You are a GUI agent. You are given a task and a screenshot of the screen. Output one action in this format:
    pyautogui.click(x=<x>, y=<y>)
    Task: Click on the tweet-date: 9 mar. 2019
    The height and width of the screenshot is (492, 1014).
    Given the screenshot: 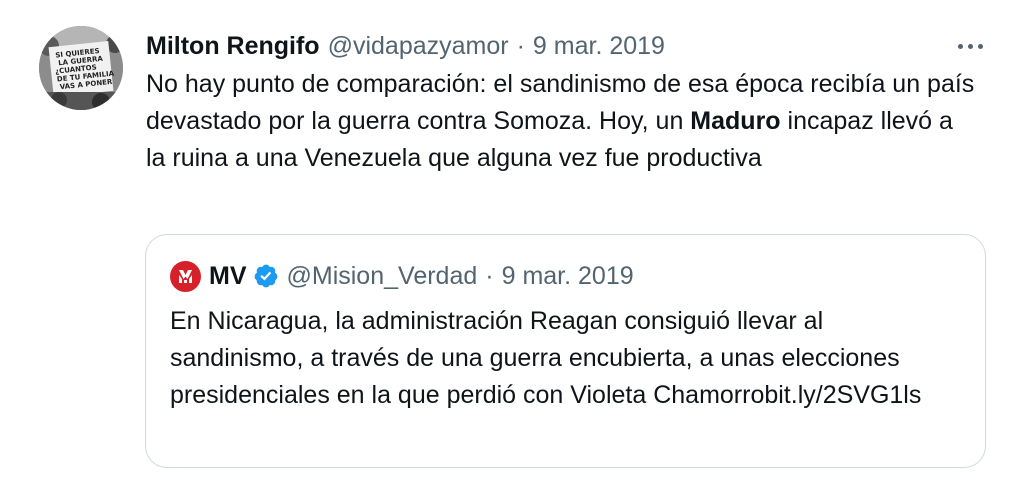 What is the action you would take?
    pyautogui.click(x=599, y=46)
    